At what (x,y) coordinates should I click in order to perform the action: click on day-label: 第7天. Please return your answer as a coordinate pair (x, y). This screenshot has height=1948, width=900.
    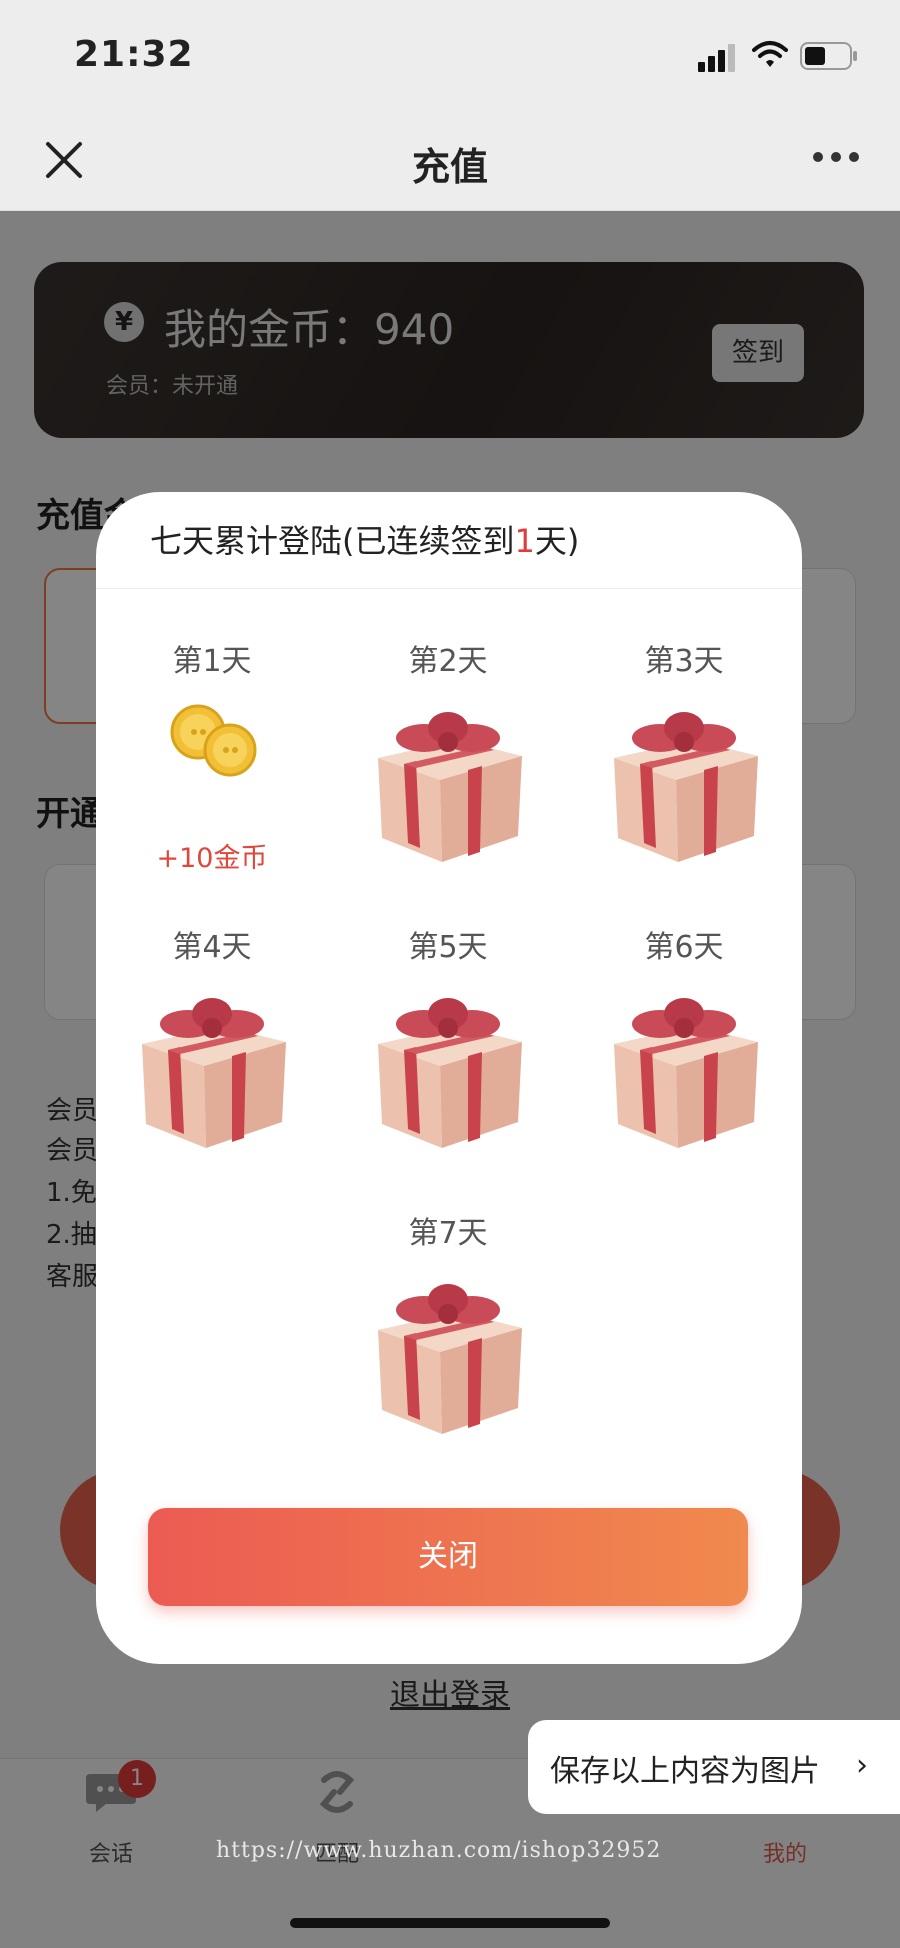
    Looking at the image, I should click on (448, 1233).